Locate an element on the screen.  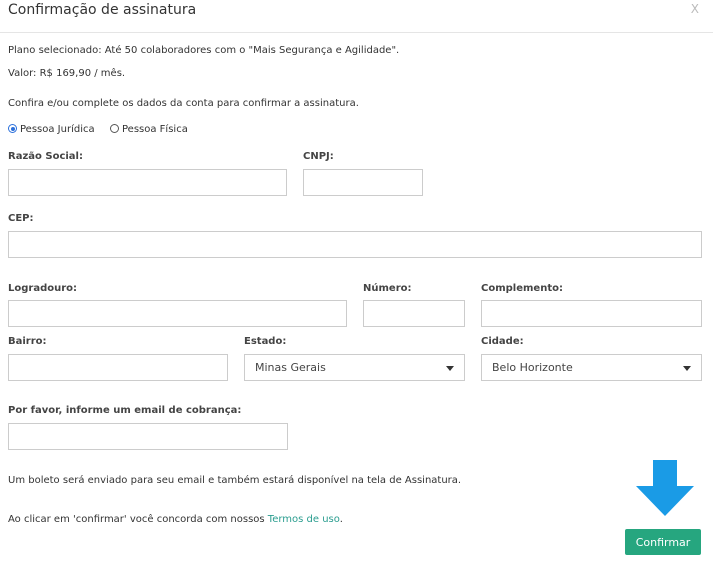
cep-label: CEP: is located at coordinates (21, 218).